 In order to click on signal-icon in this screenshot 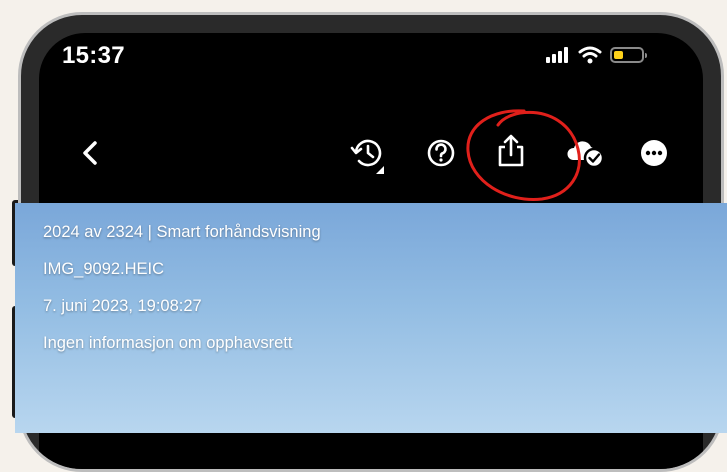, I will do `click(557, 55)`.